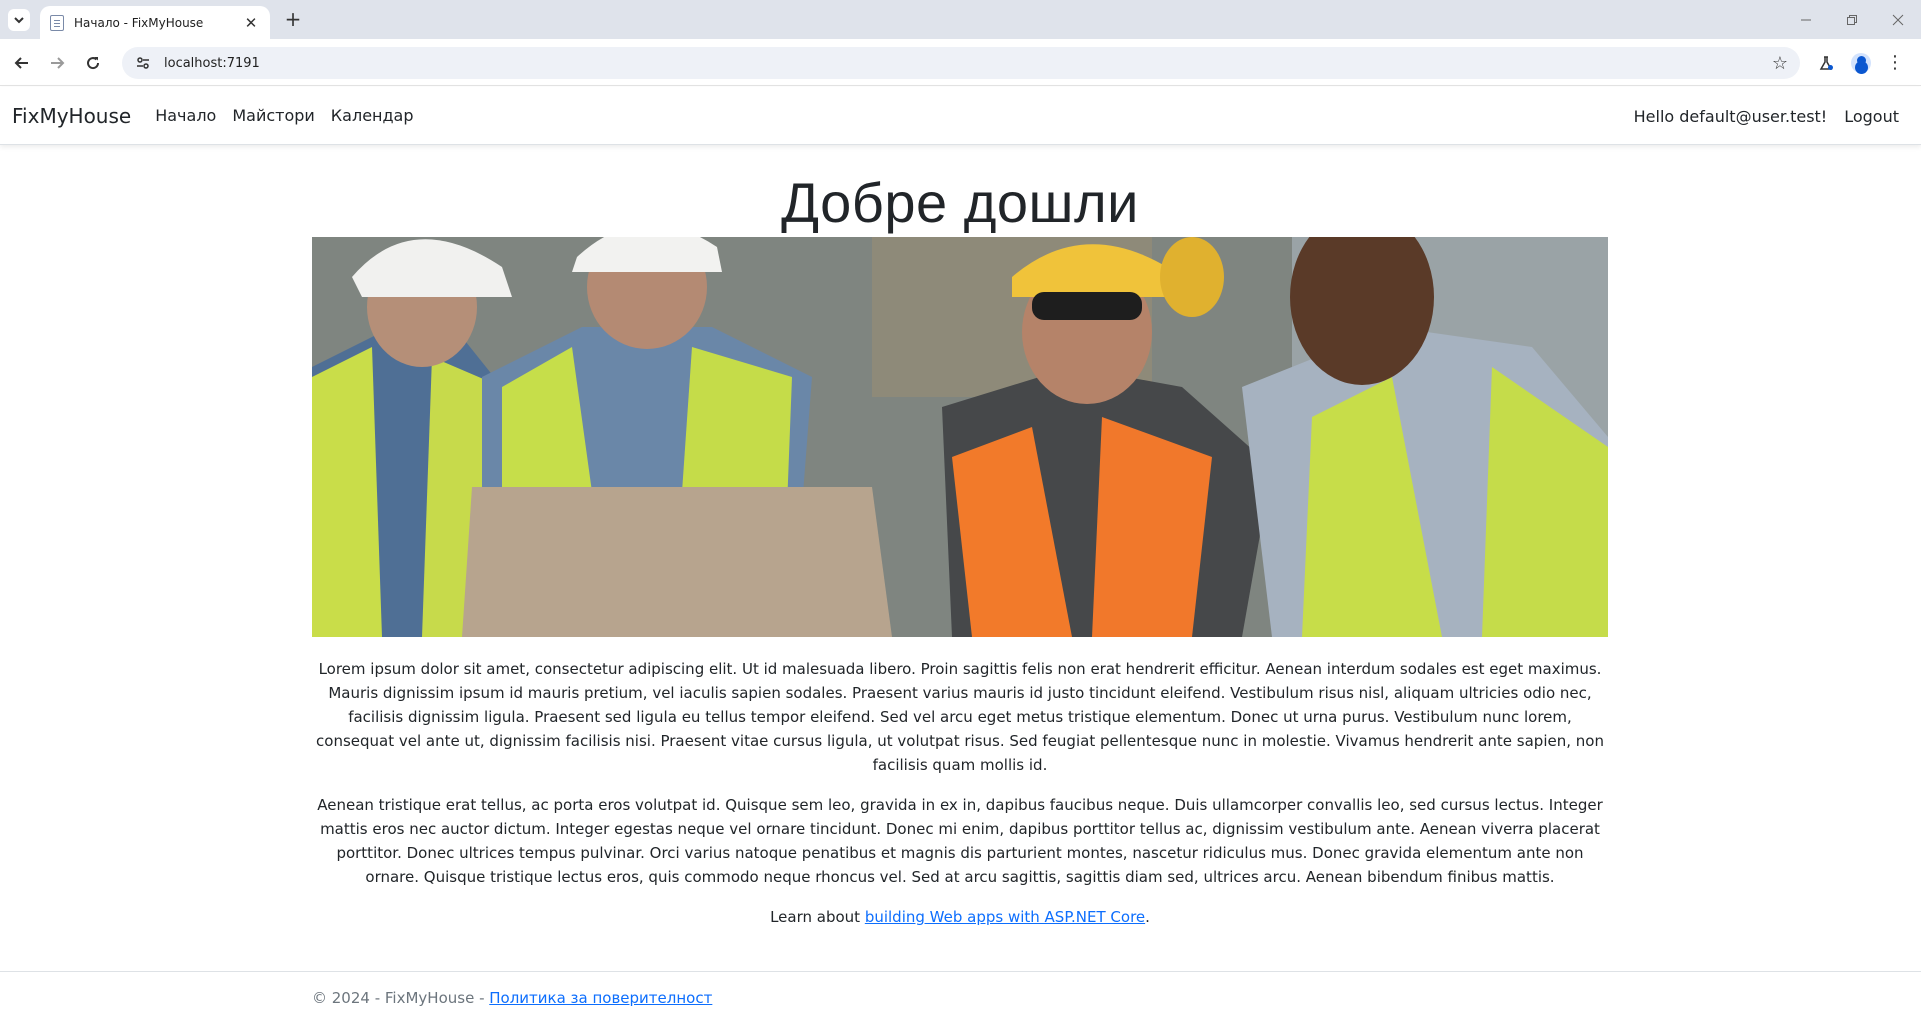  I want to click on address-bar: localhost:7191 ☆, so click(961, 63).